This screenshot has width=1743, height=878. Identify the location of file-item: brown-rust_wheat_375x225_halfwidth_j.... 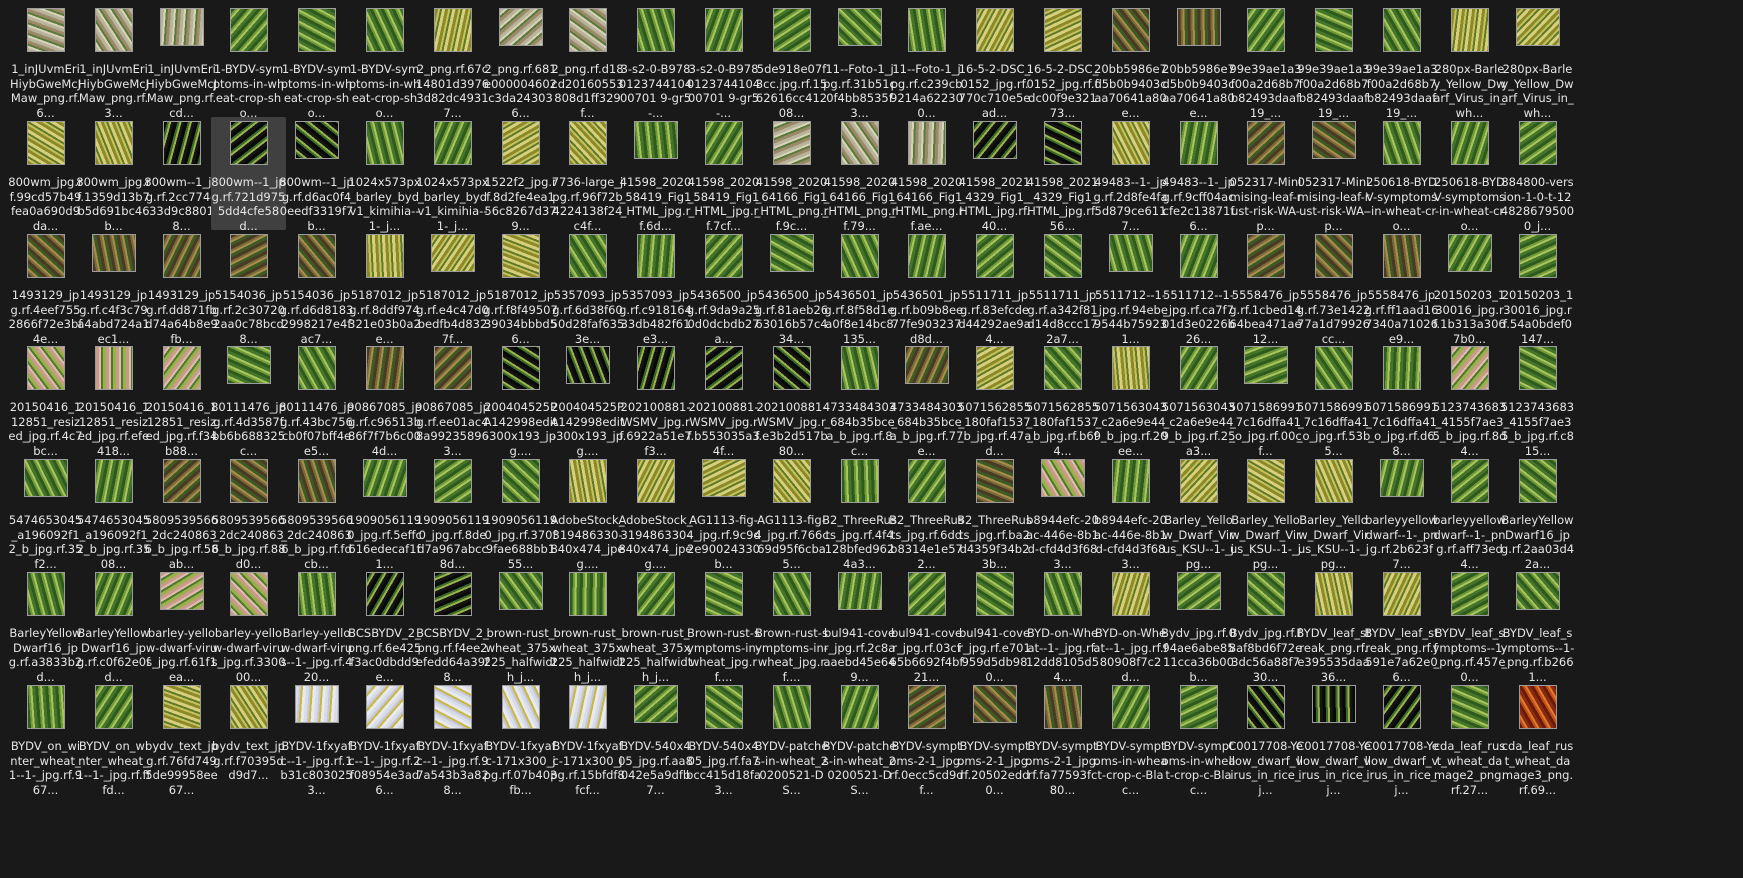
(587, 626).